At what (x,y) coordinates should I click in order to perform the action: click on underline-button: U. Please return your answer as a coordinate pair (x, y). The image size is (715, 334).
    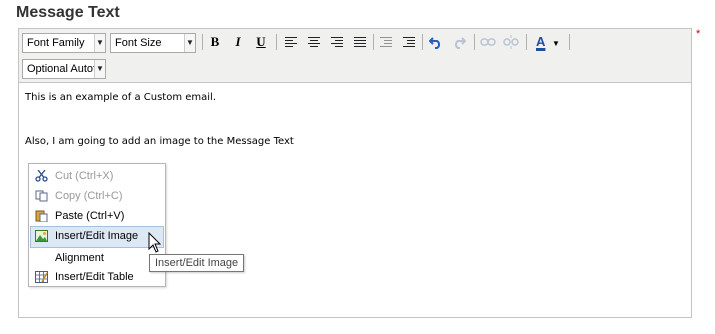
    Looking at the image, I should click on (261, 42).